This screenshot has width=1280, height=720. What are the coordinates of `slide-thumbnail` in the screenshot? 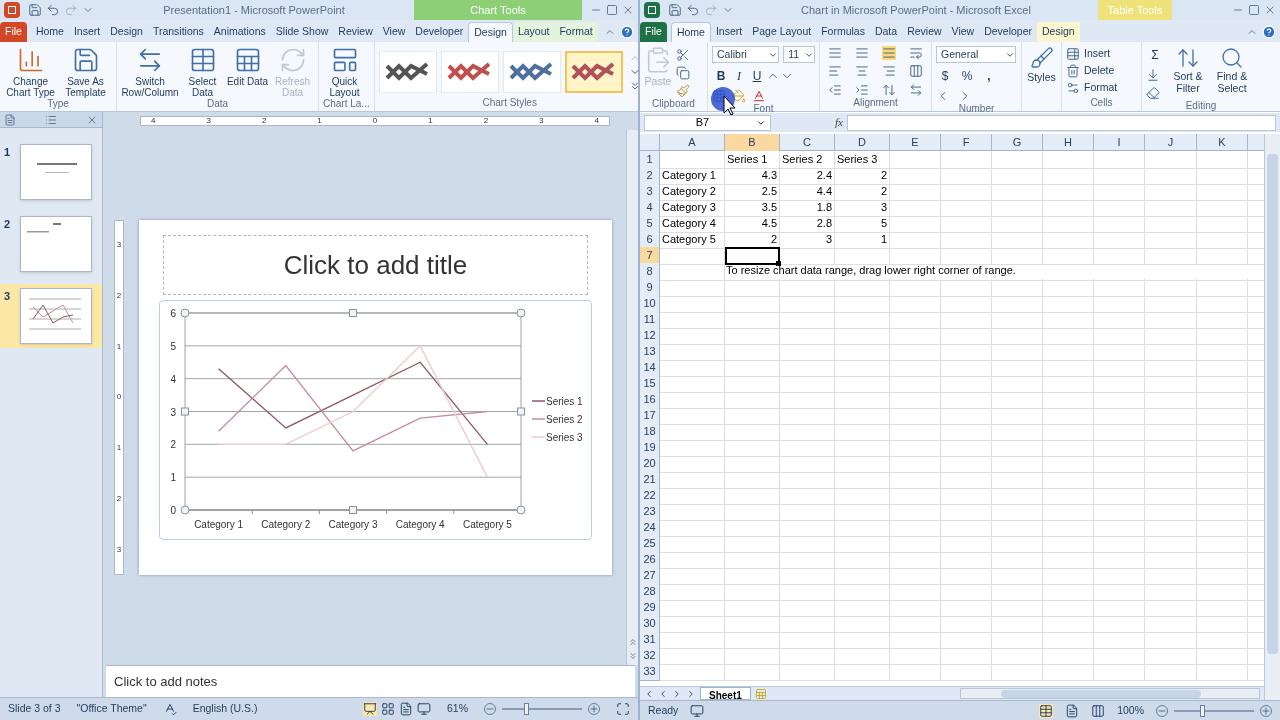 It's located at (56, 316).